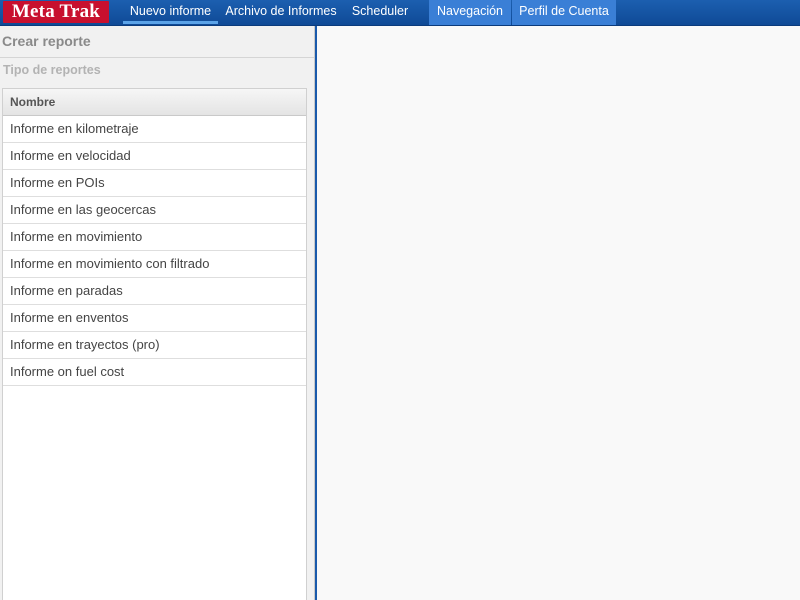 The image size is (800, 600). I want to click on panel-title: Crear reporte, so click(46, 41).